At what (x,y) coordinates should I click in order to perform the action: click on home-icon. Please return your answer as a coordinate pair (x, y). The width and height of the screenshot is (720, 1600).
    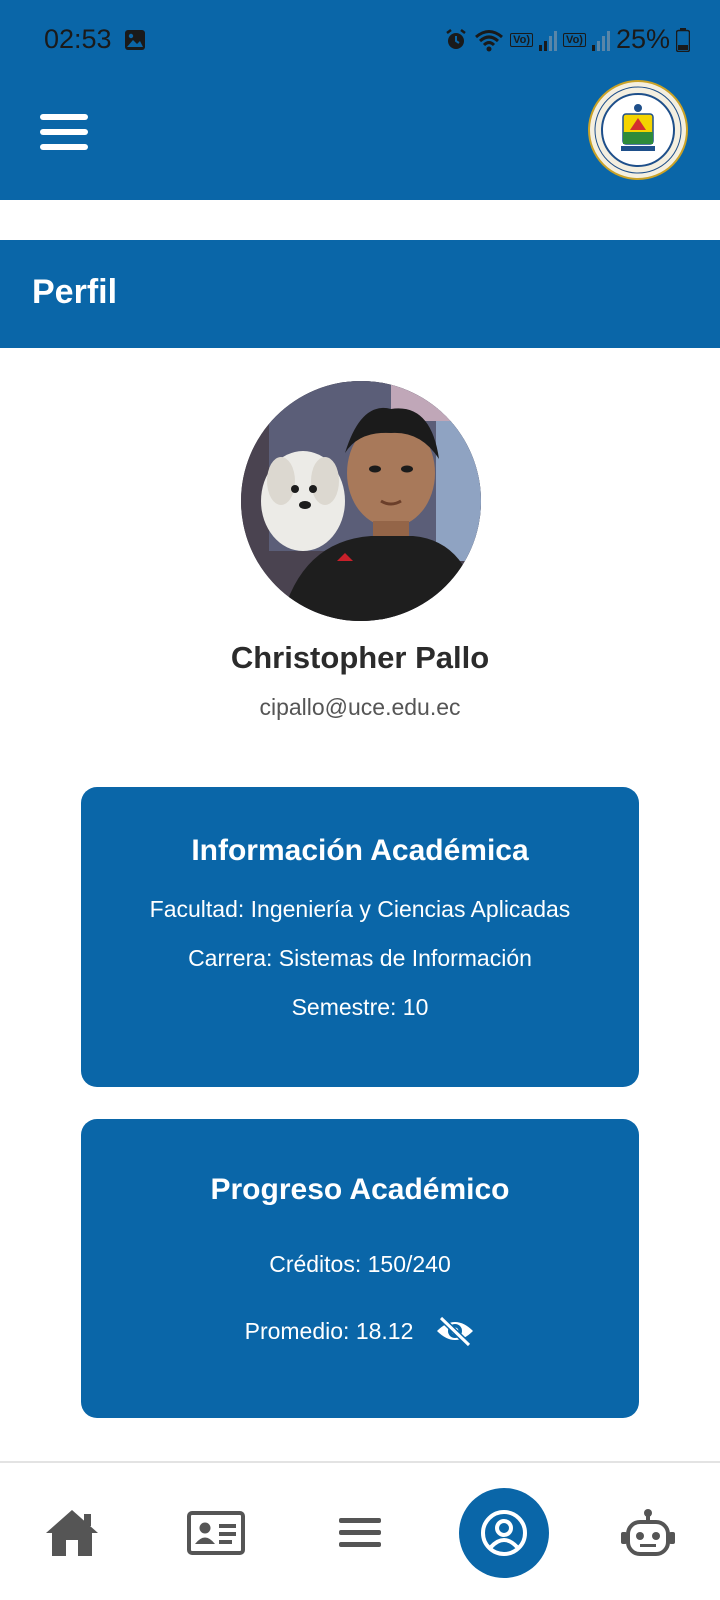
    Looking at the image, I should click on (72, 1532).